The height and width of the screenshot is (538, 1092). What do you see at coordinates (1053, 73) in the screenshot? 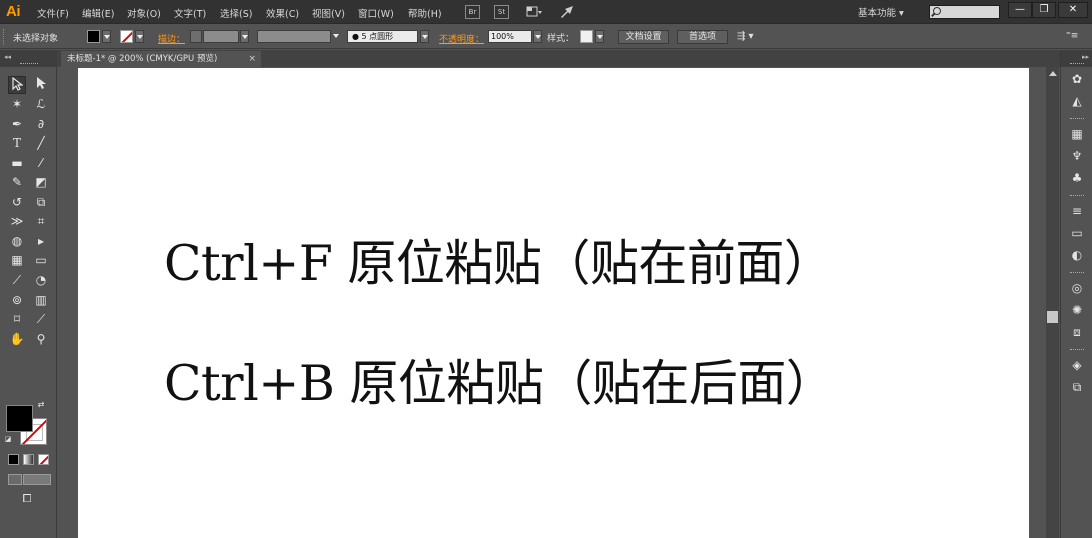
I see `scroll-up-icon` at bounding box center [1053, 73].